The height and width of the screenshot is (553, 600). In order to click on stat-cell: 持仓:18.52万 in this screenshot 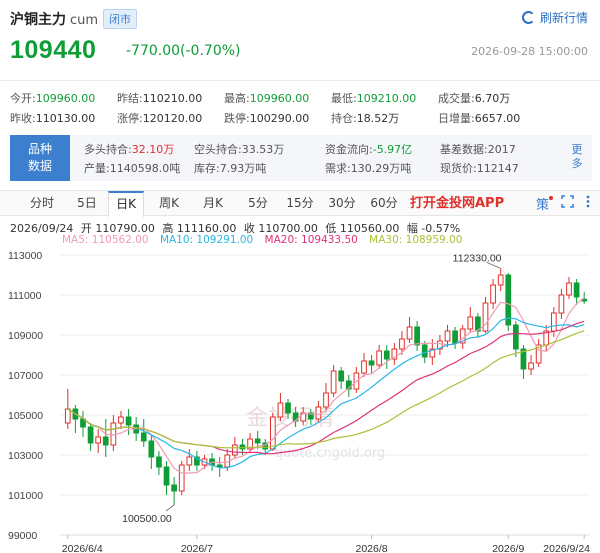, I will do `click(365, 118)`.